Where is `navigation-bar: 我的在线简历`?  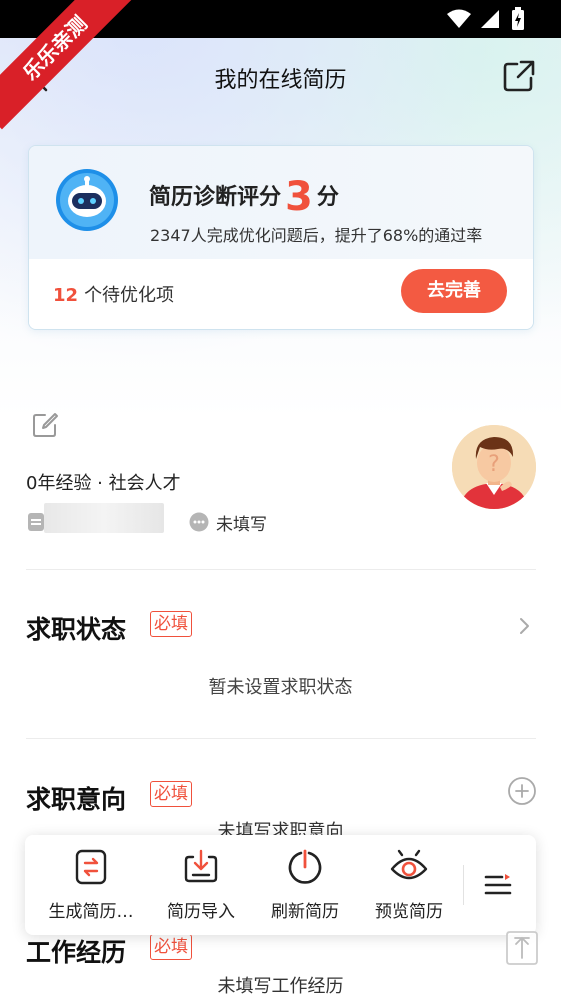
navigation-bar: 我的在线简历 is located at coordinates (280, 78).